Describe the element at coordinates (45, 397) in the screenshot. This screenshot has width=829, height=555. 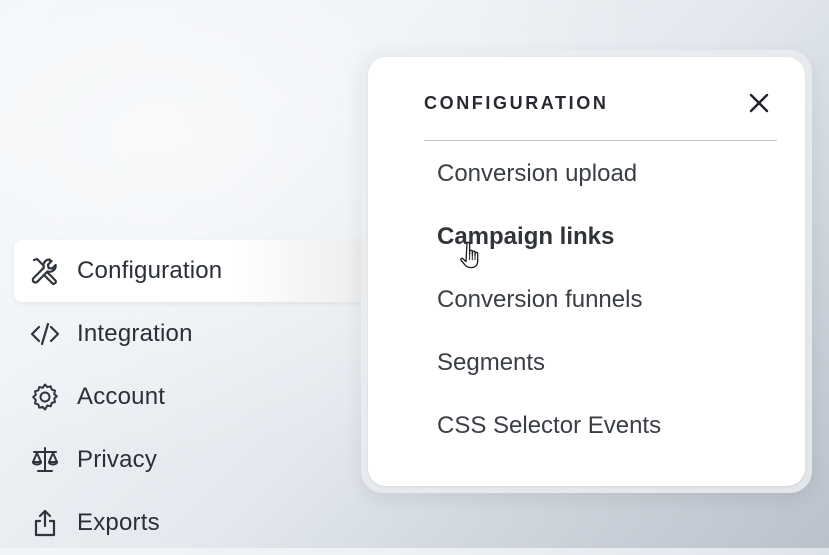
I see `gear-icon` at that location.